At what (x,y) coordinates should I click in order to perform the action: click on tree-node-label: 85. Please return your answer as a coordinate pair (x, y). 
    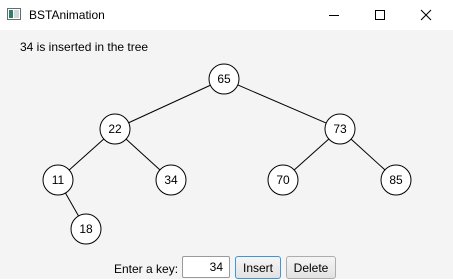
    Looking at the image, I should click on (396, 180).